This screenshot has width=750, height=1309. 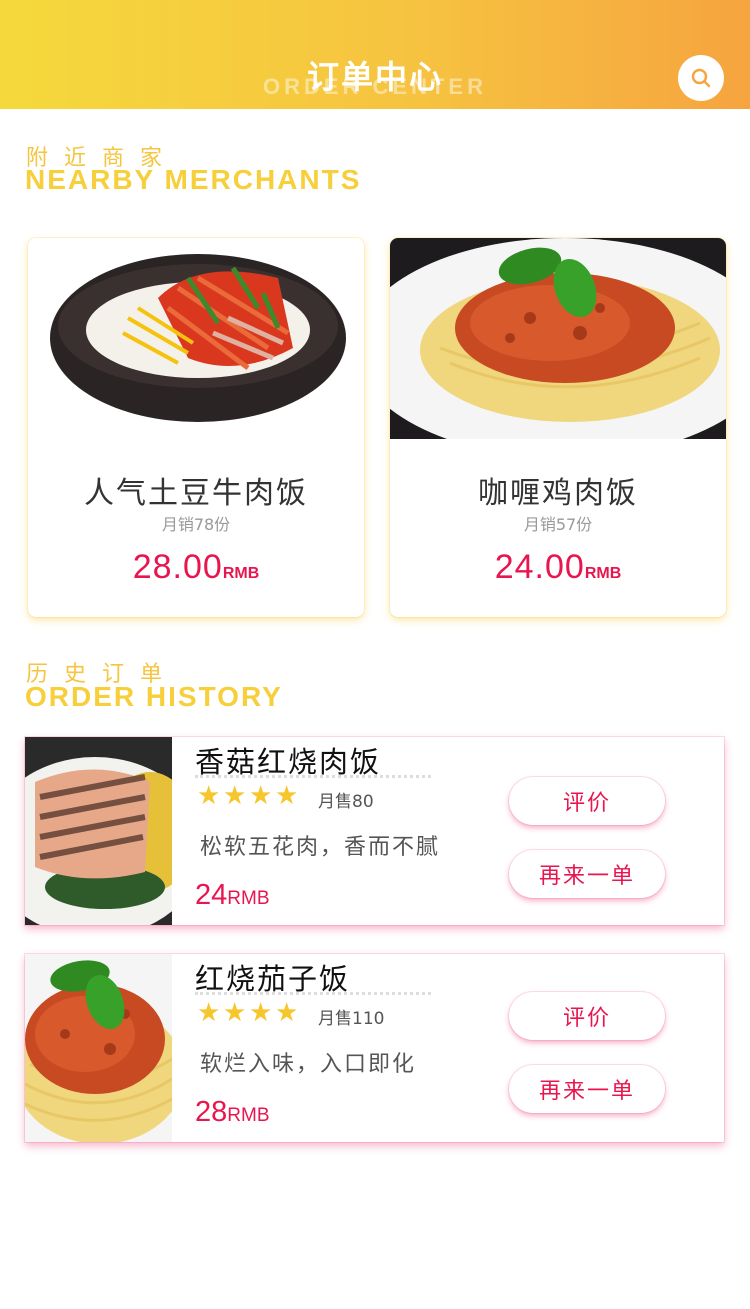 What do you see at coordinates (375, 54) in the screenshot?
I see `app-header: ORDER CENTER 订单中心` at bounding box center [375, 54].